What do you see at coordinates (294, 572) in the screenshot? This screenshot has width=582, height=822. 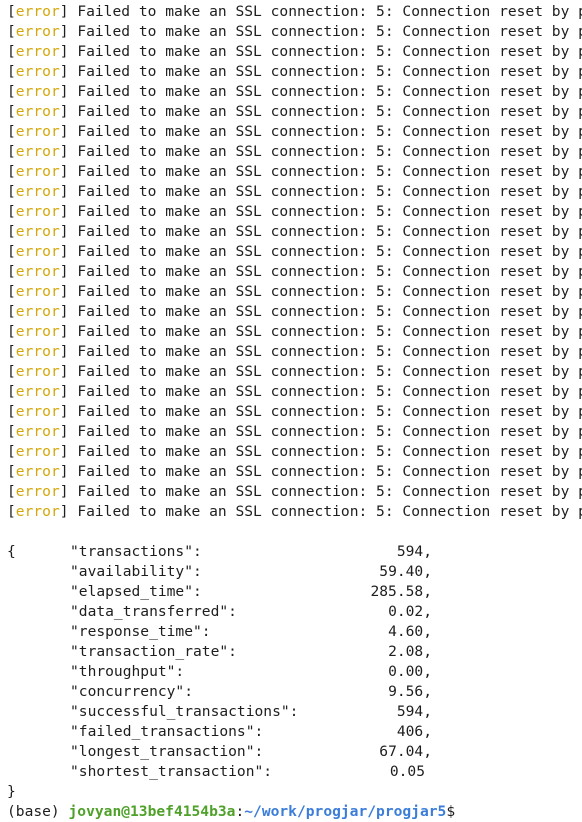 I see `stats-row: "availability": 59.40,` at bounding box center [294, 572].